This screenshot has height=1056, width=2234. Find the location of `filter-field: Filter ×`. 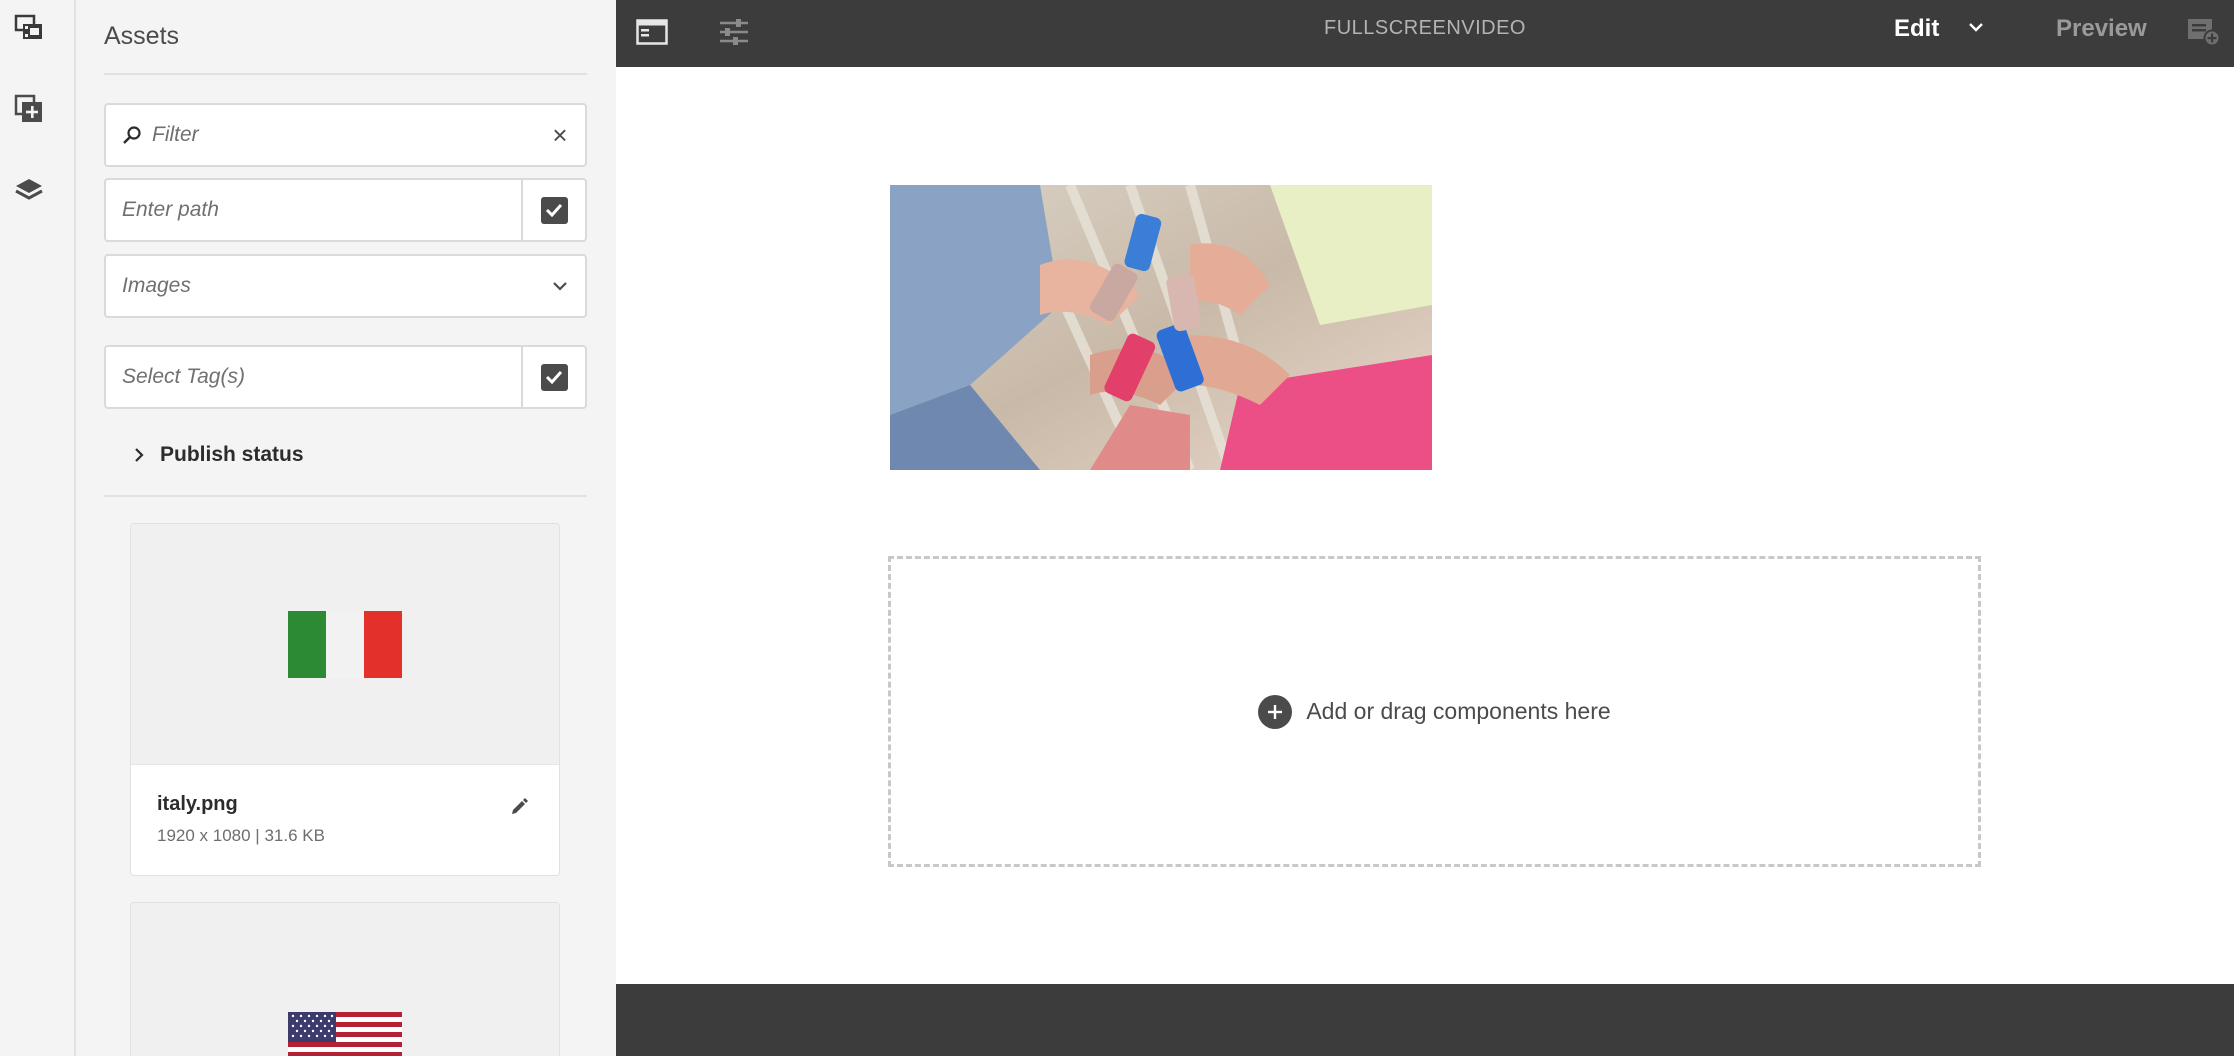

filter-field: Filter × is located at coordinates (345, 135).